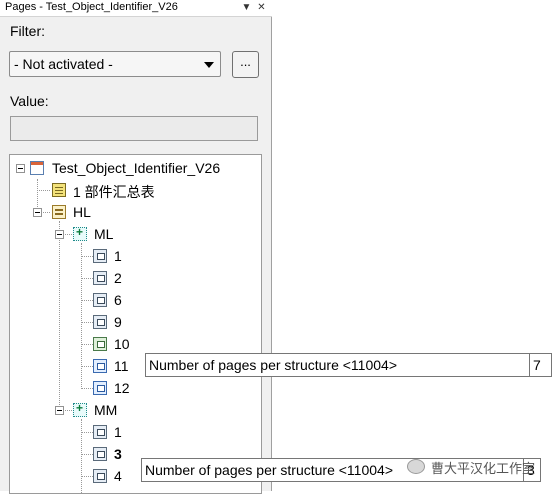 The width and height of the screenshot is (552, 494). Describe the element at coordinates (100, 344) in the screenshot. I see `graphic-page-icon` at that location.